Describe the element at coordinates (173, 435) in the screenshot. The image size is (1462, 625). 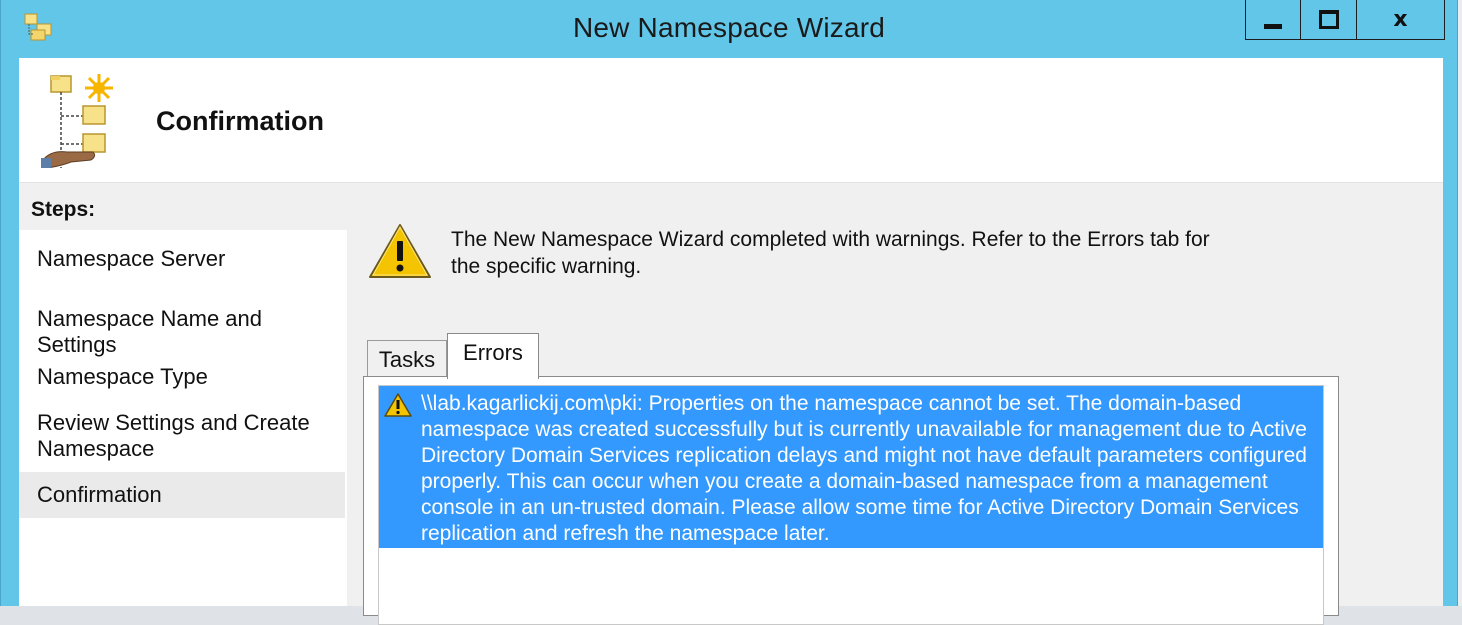
I see `step-review-settings: Review Settings and Create Namespace` at that location.